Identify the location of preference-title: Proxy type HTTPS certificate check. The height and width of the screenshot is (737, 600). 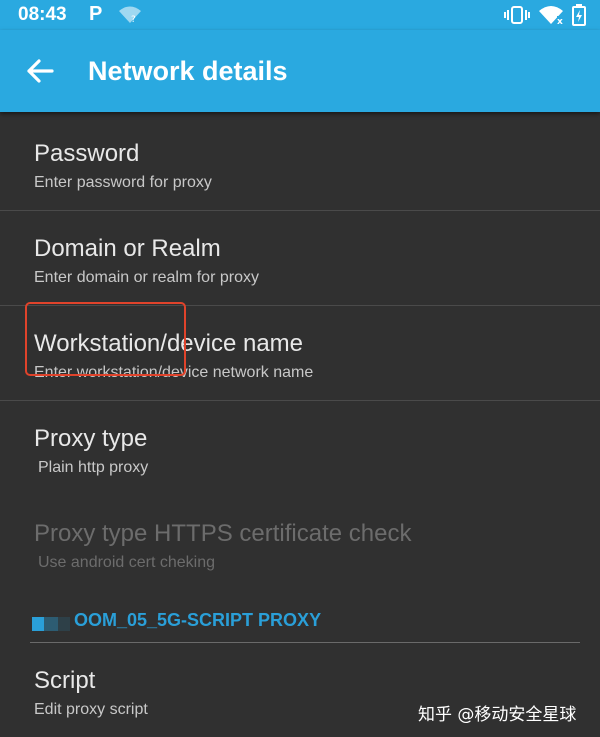
(223, 533).